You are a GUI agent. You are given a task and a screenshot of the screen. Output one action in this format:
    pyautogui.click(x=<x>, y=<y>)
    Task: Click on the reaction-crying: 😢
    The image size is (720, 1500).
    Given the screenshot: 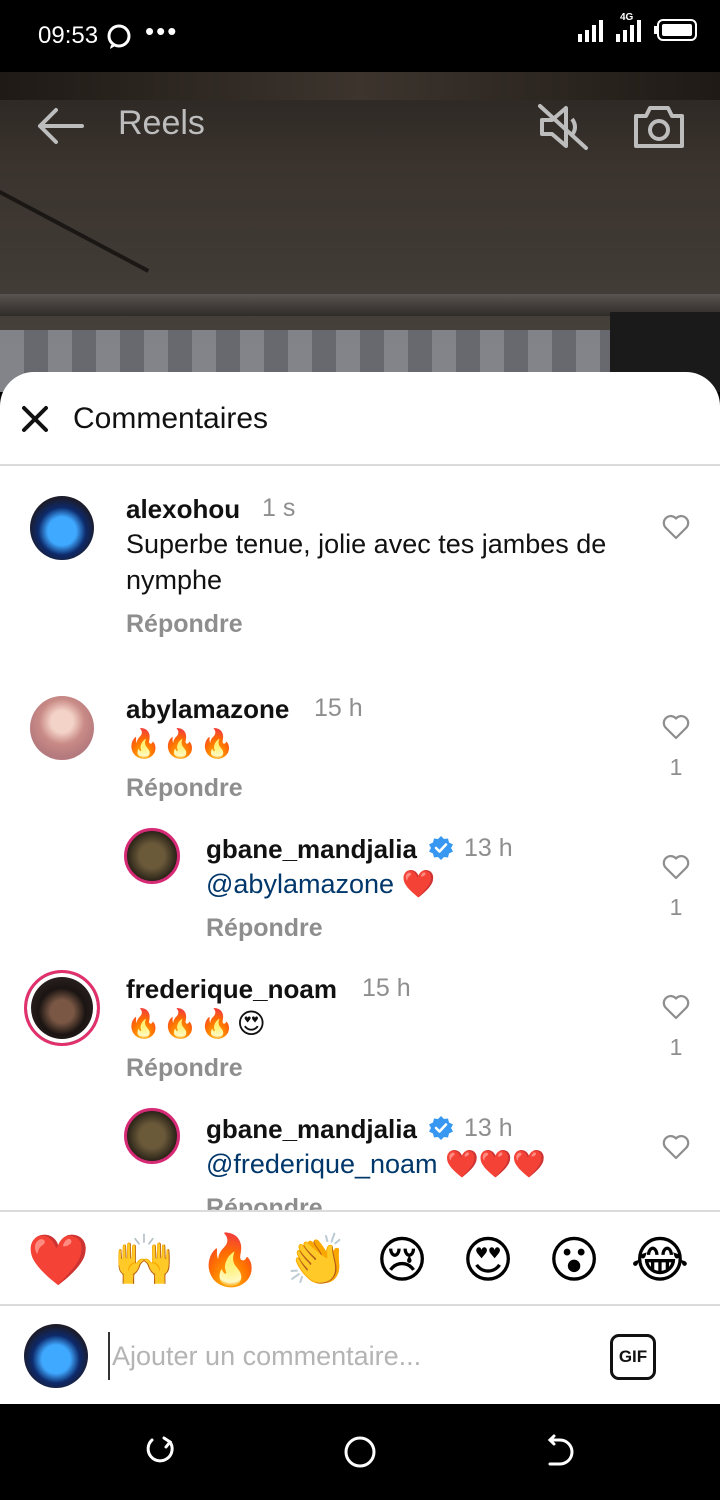 What is the action you would take?
    pyautogui.click(x=402, y=1260)
    